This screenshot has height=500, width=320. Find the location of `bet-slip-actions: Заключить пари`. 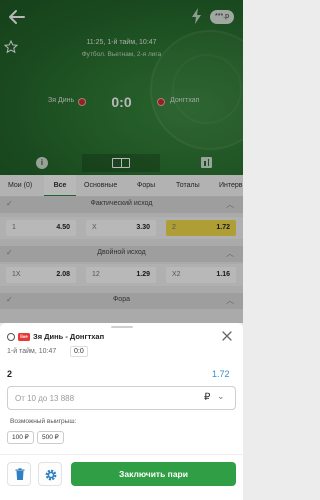

bet-slip-actions: Заключить пари is located at coordinates (121, 477).